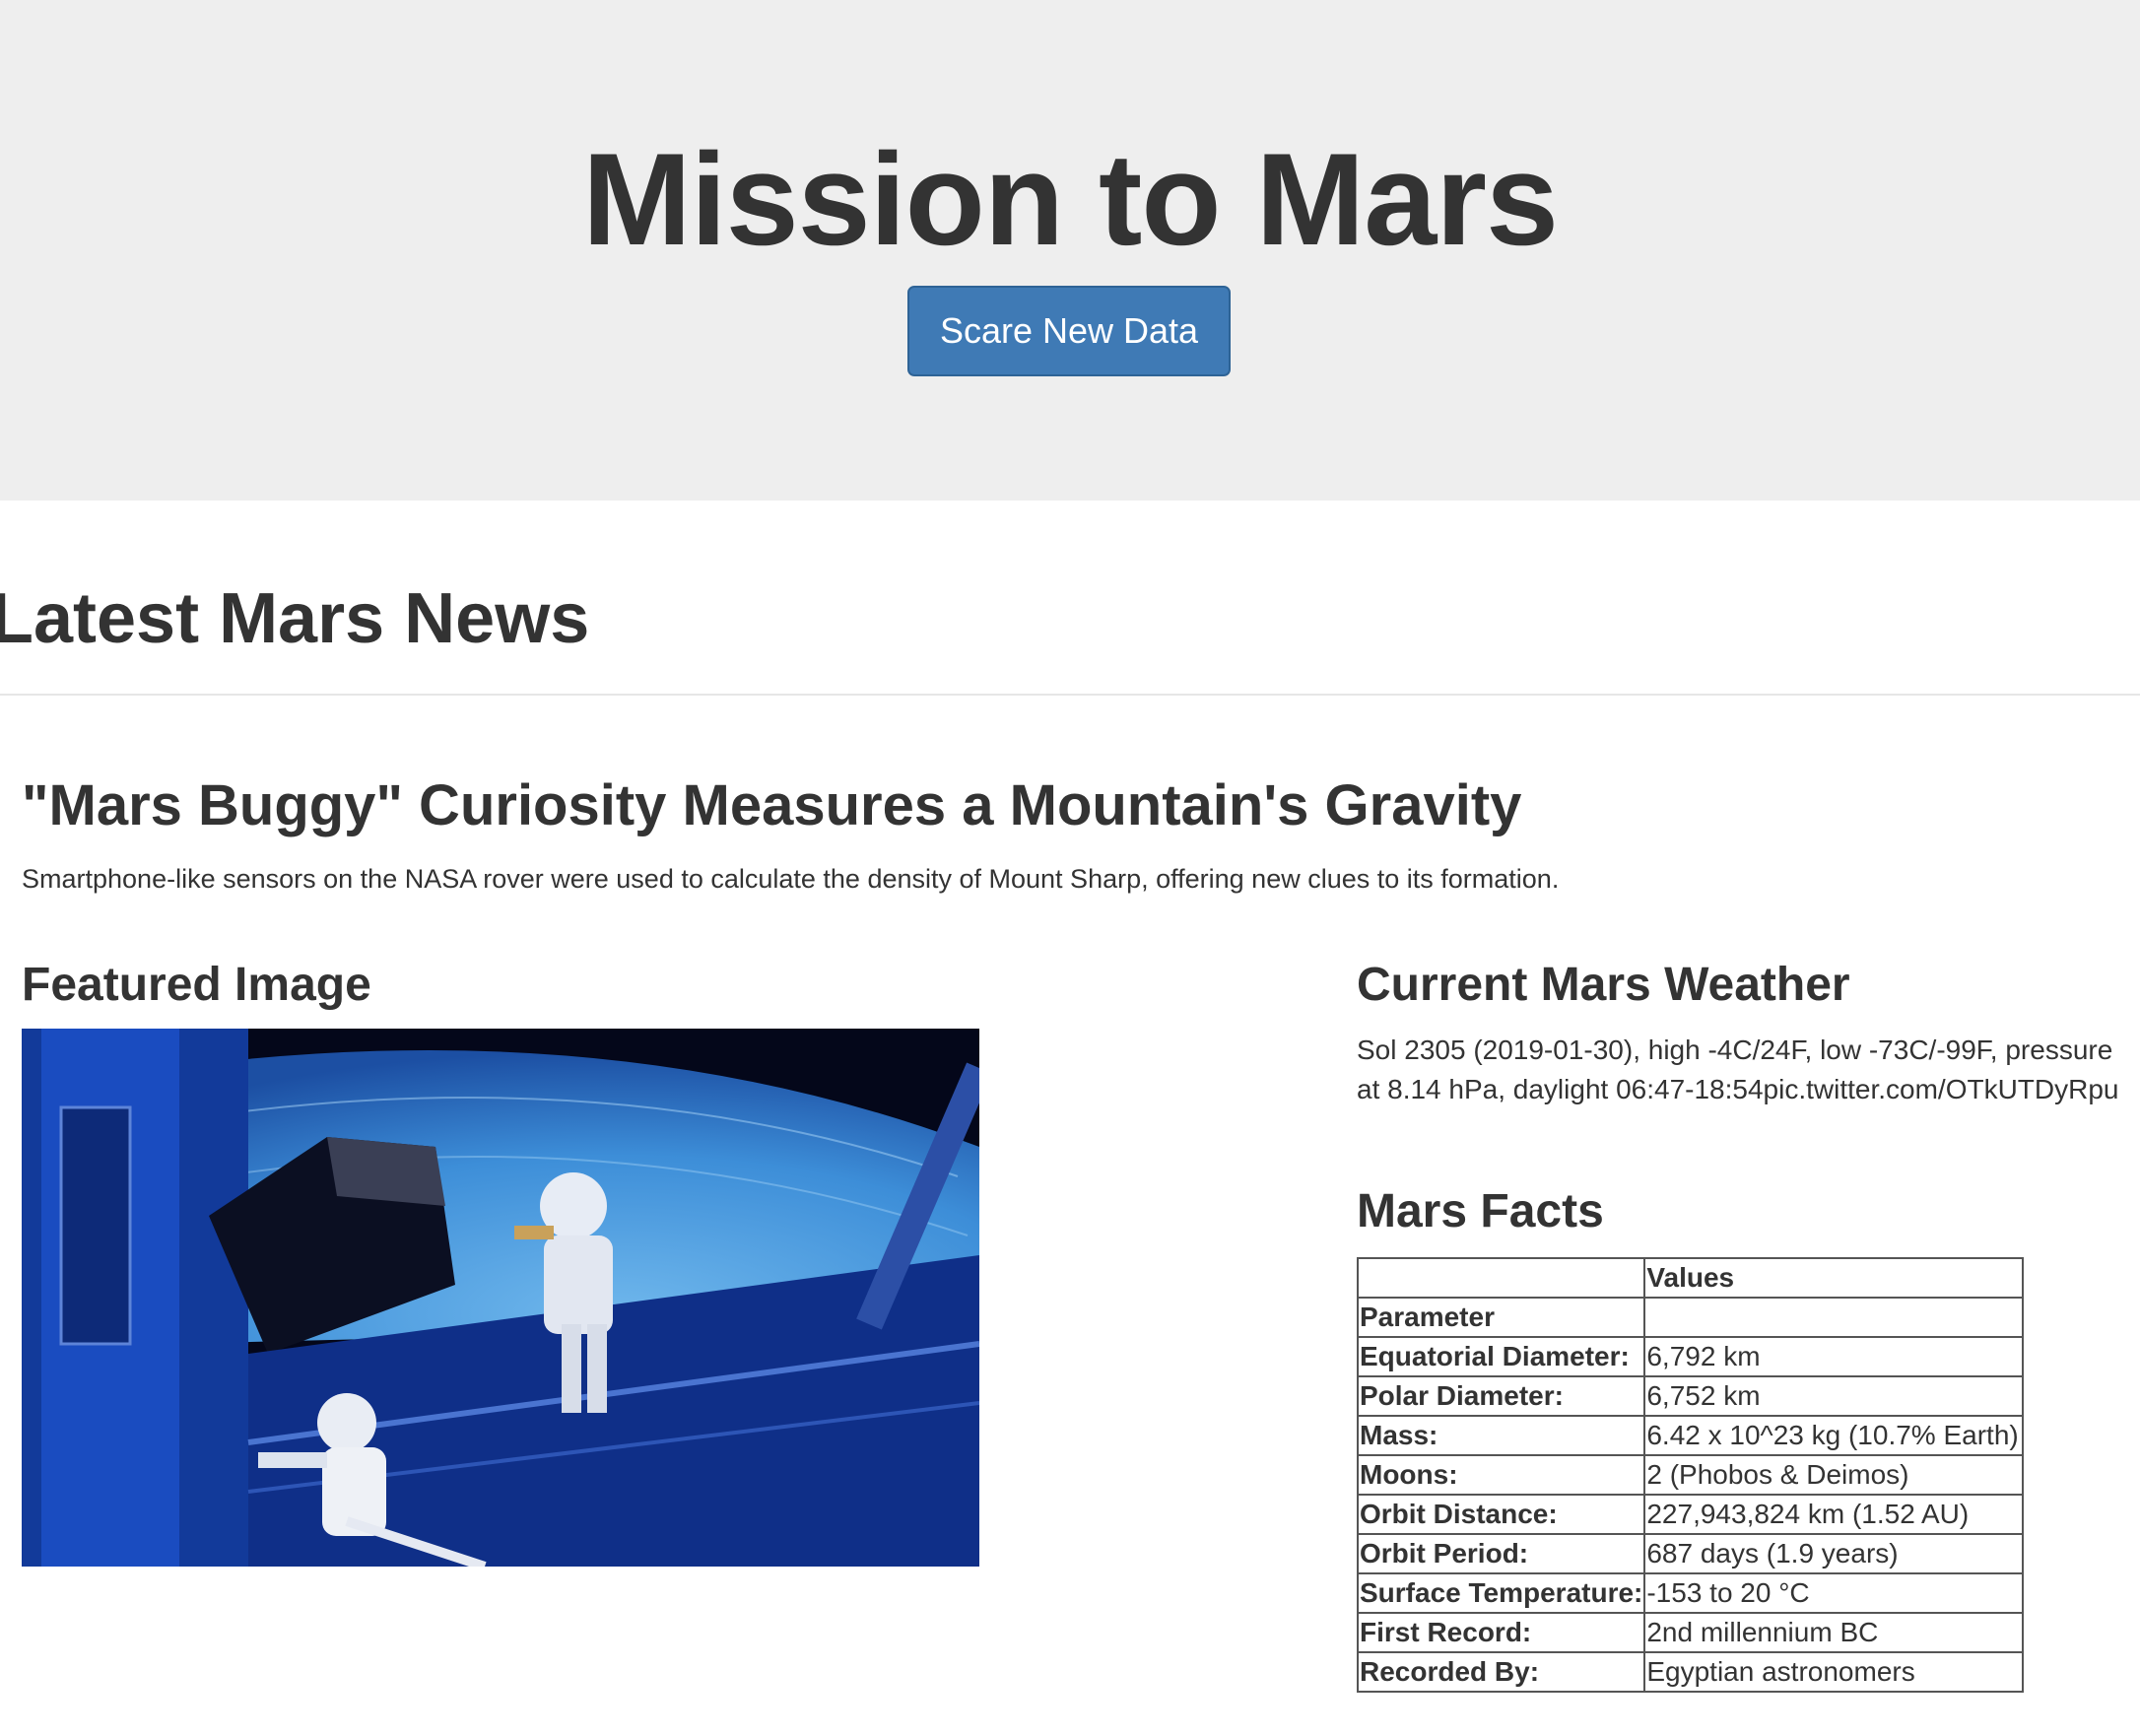 This screenshot has height=1736, width=2140. I want to click on featured-image-heading: Featured Image, so click(196, 985).